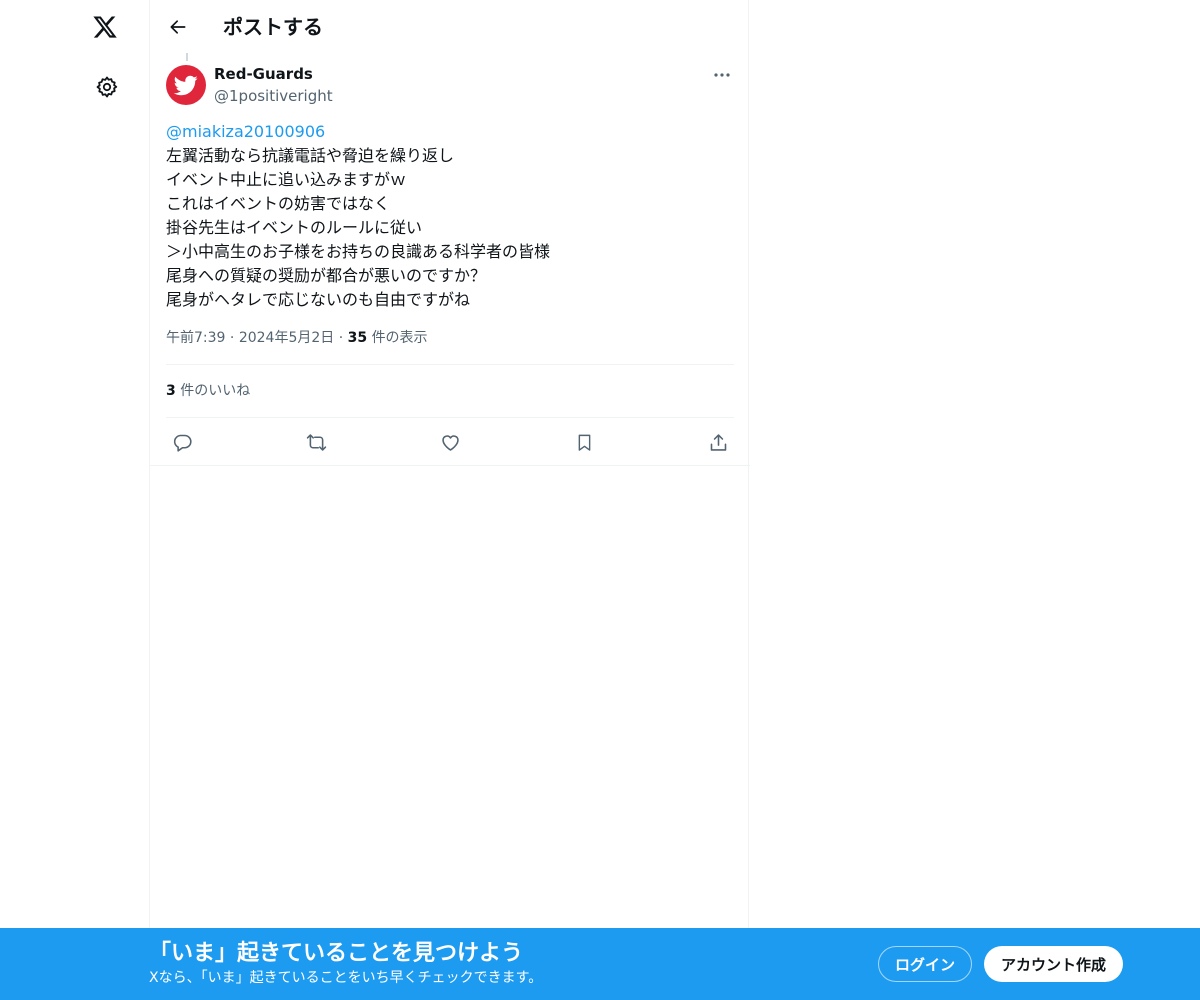  What do you see at coordinates (326, 275) in the screenshot?
I see `post-line: 尾身への質疑の奨励が都合が悪いのですか？` at bounding box center [326, 275].